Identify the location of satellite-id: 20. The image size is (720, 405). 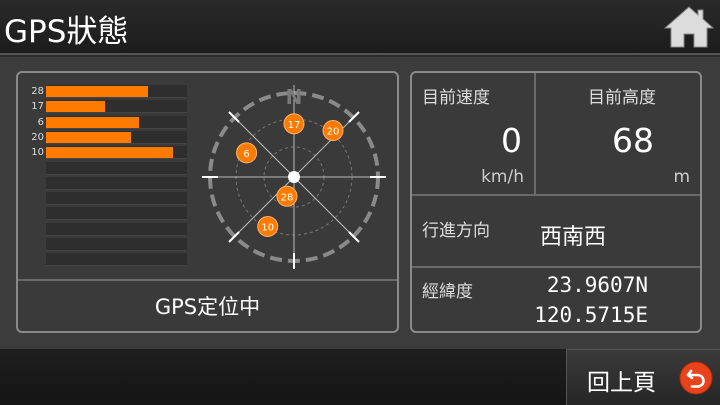
(37, 137).